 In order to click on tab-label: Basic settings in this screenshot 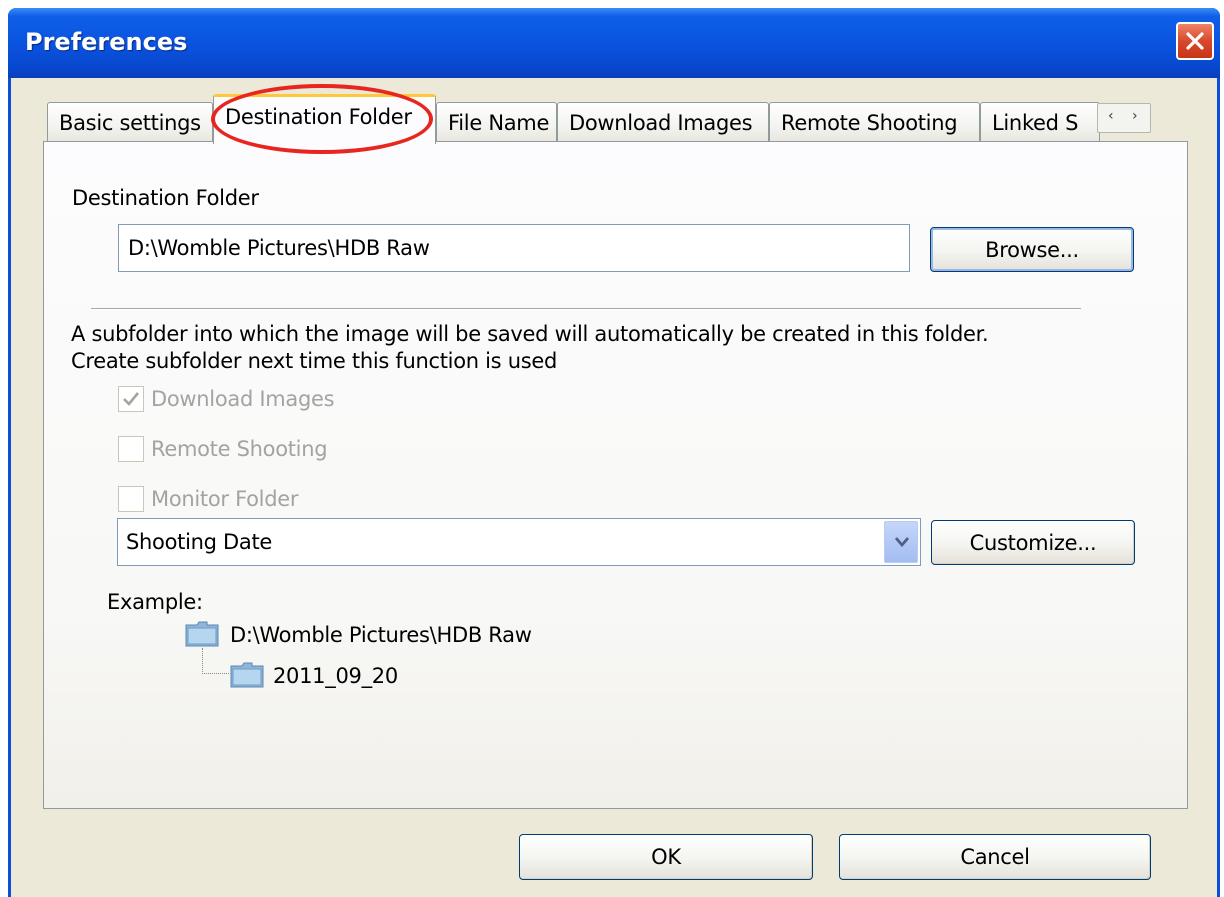, I will do `click(130, 123)`.